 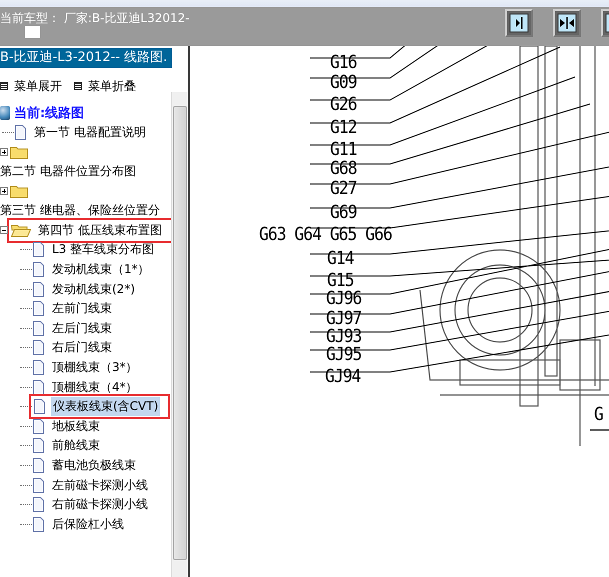 I want to click on connector-label: G68, so click(x=343, y=169).